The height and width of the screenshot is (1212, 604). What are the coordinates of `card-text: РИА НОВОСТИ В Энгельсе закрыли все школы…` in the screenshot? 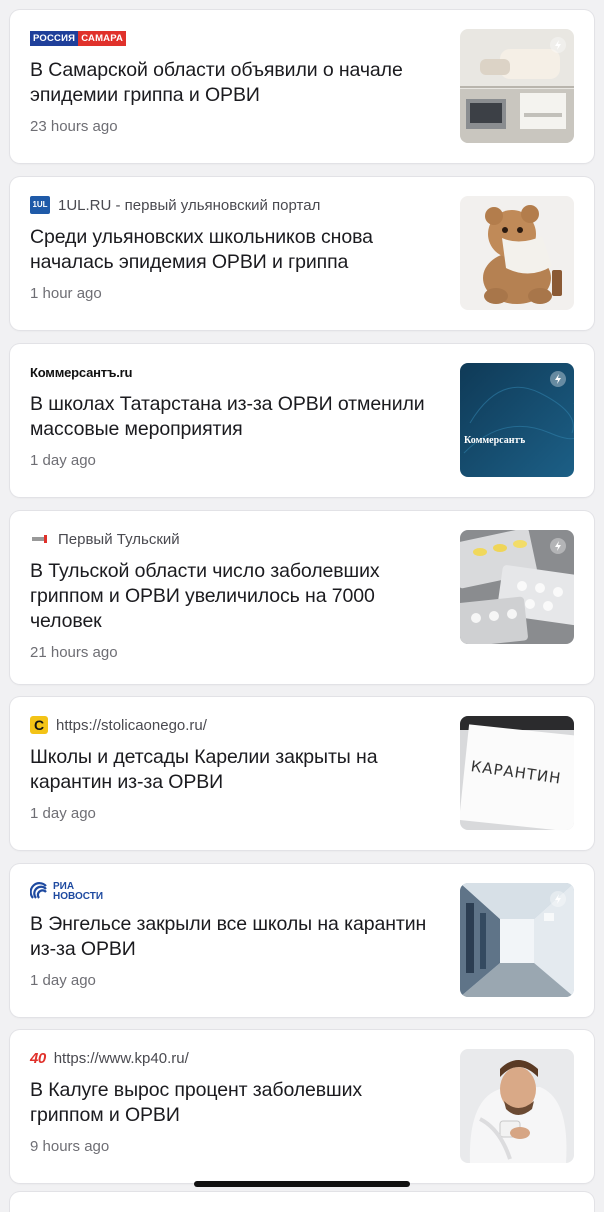 It's located at (235, 935).